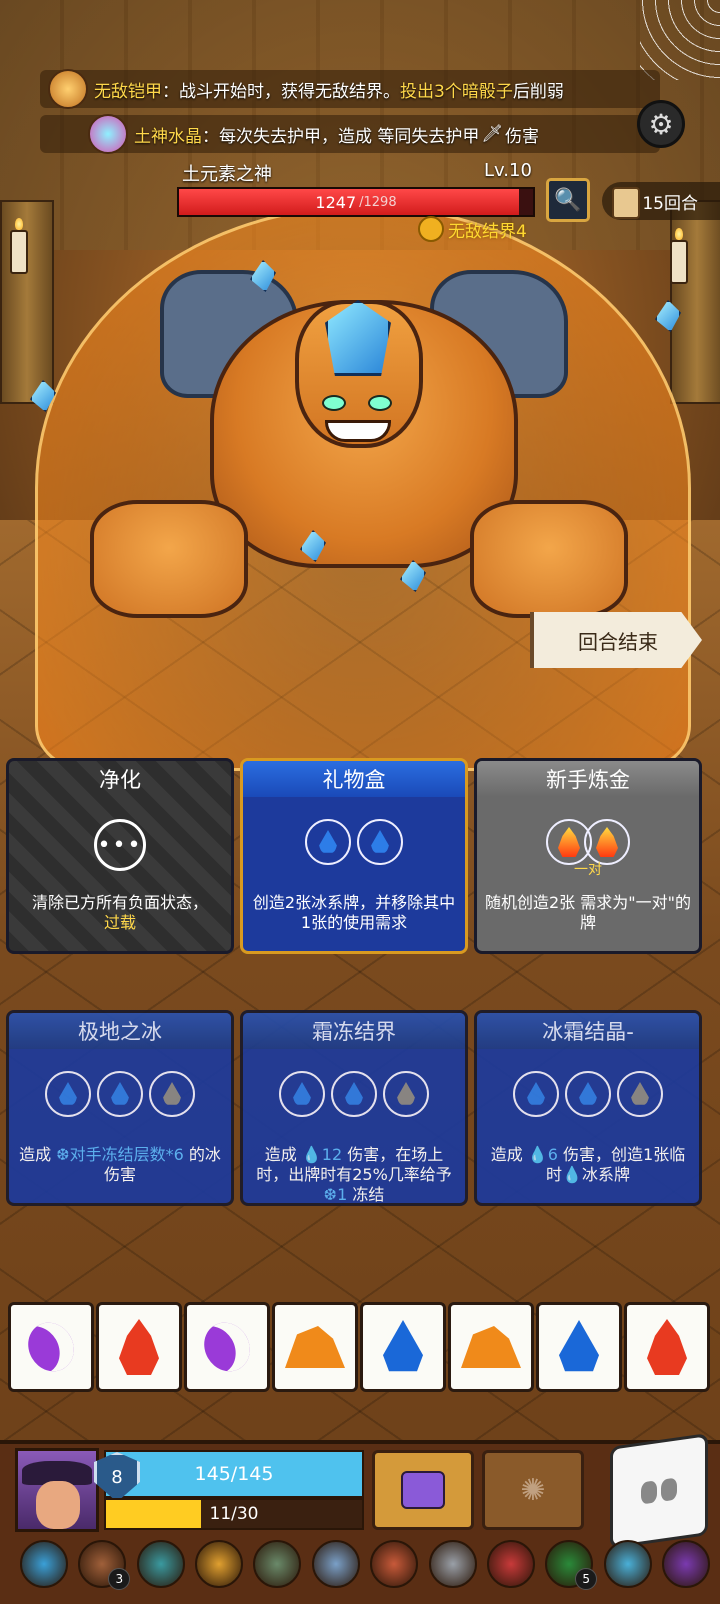 Image resolution: width=720 pixels, height=1604 pixels. I want to click on rock-face-icon, so click(315, 1347).